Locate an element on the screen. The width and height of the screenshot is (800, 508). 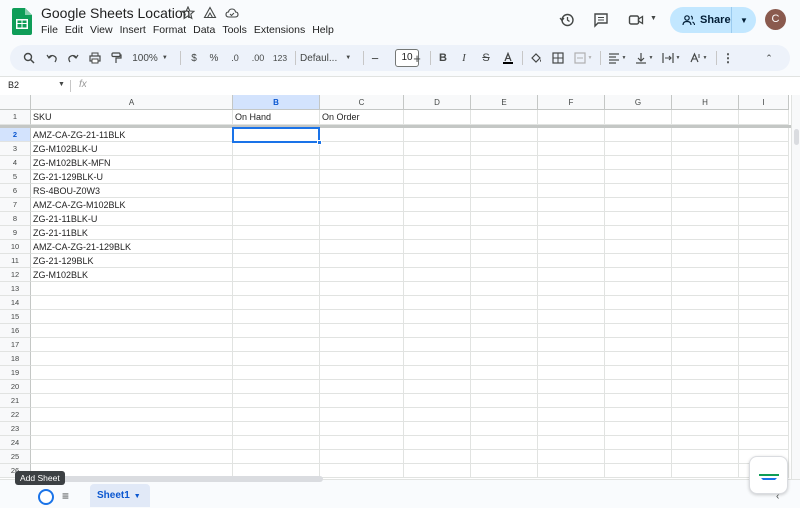
column-header-i: I is located at coordinates (764, 102).